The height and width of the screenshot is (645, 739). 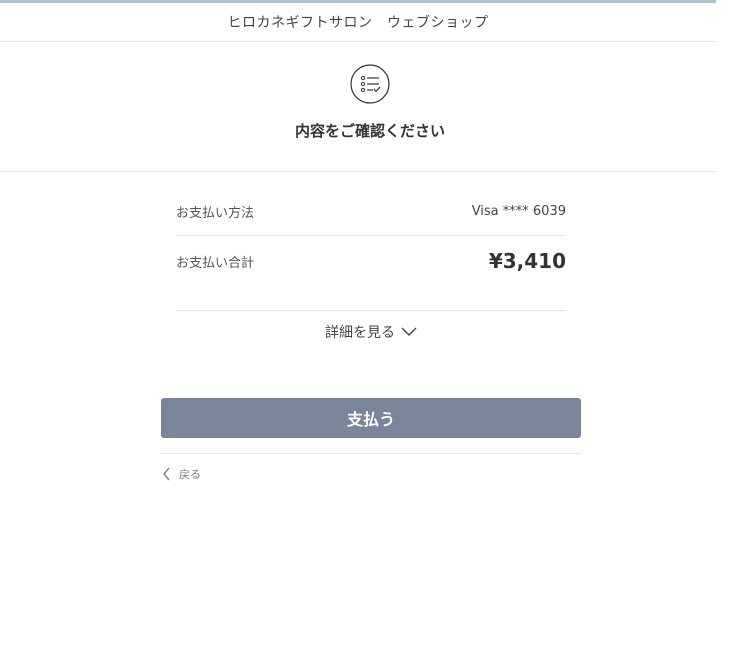 I want to click on back-link: 戻る, so click(x=181, y=474).